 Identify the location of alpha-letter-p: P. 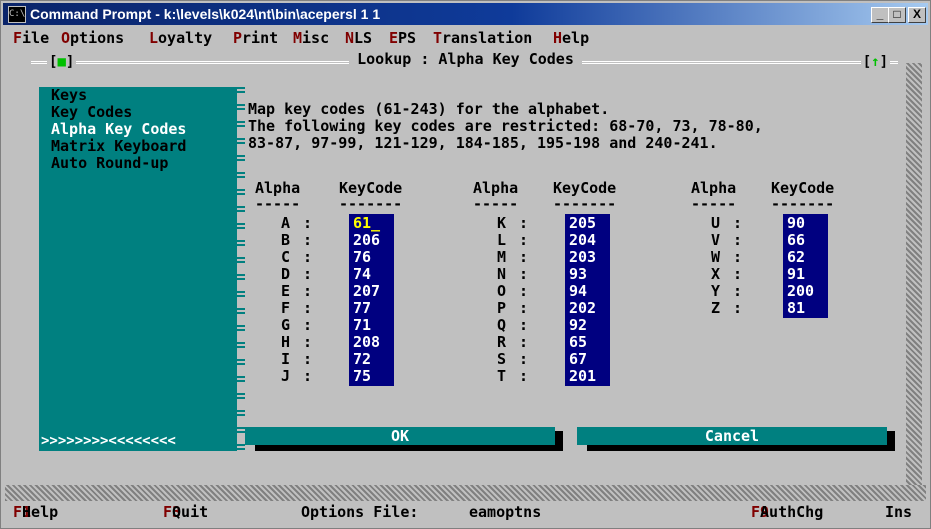
(502, 308).